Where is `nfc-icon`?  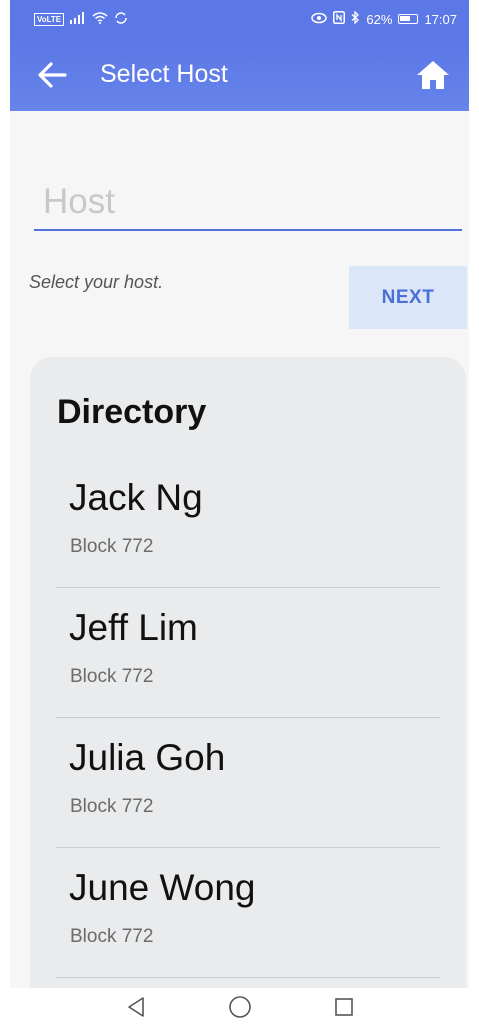 nfc-icon is located at coordinates (339, 19).